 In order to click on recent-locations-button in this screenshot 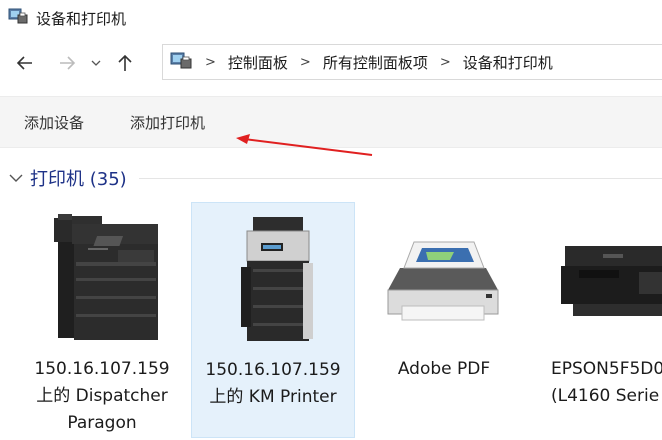, I will do `click(96, 63)`.